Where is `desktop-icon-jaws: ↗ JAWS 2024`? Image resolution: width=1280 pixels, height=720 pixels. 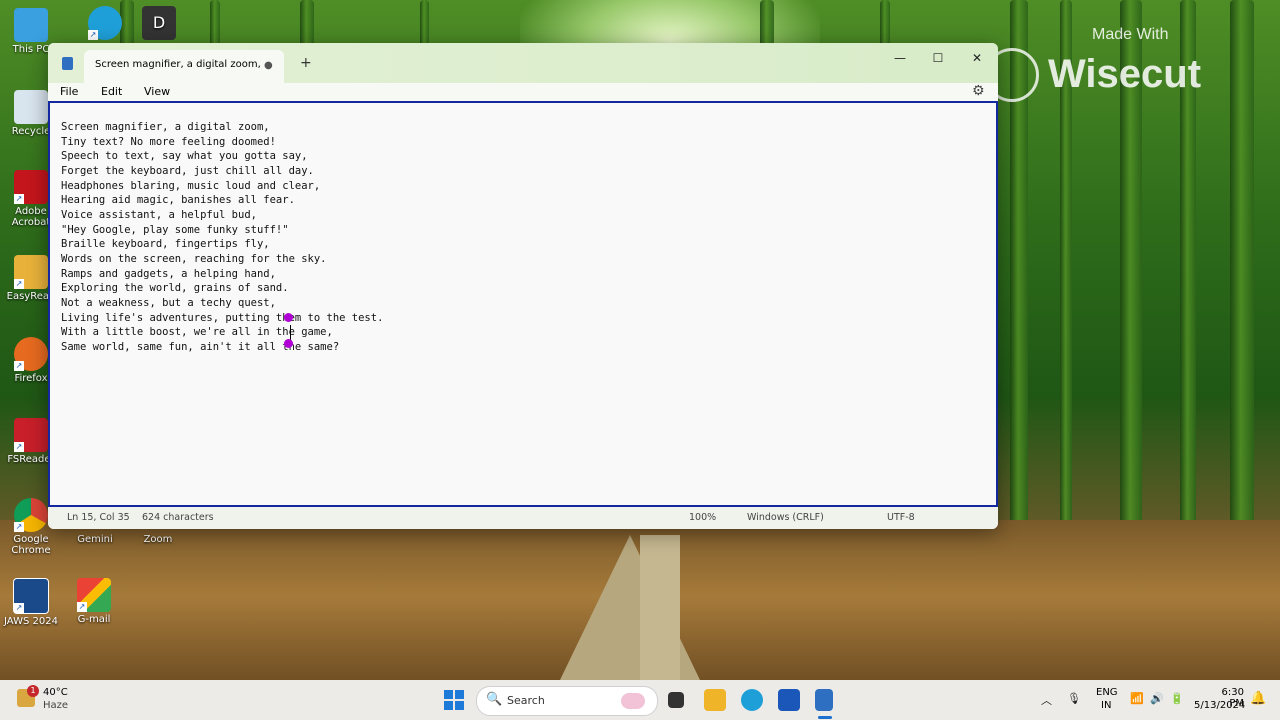 desktop-icon-jaws: ↗ JAWS 2024 is located at coordinates (31, 602).